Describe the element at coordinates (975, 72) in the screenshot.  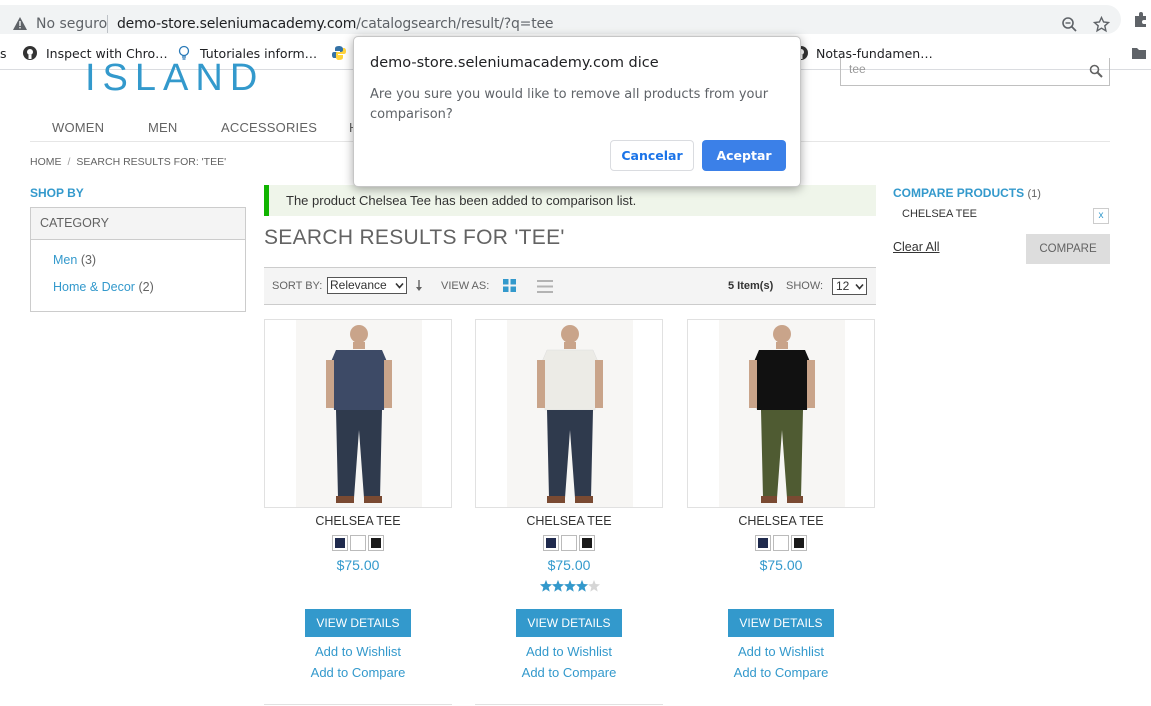
I see `search-input: tee` at that location.